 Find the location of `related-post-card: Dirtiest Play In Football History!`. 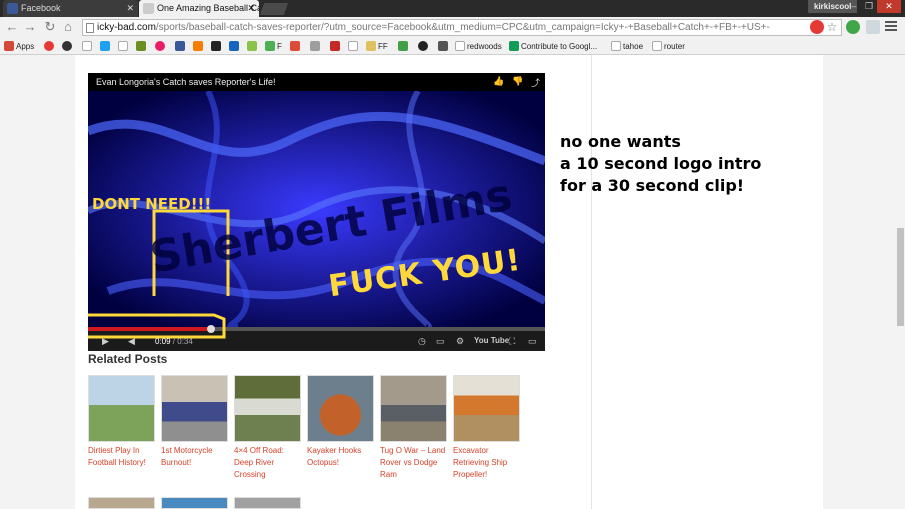

related-post-card: Dirtiest Play In Football History! is located at coordinates (121, 422).